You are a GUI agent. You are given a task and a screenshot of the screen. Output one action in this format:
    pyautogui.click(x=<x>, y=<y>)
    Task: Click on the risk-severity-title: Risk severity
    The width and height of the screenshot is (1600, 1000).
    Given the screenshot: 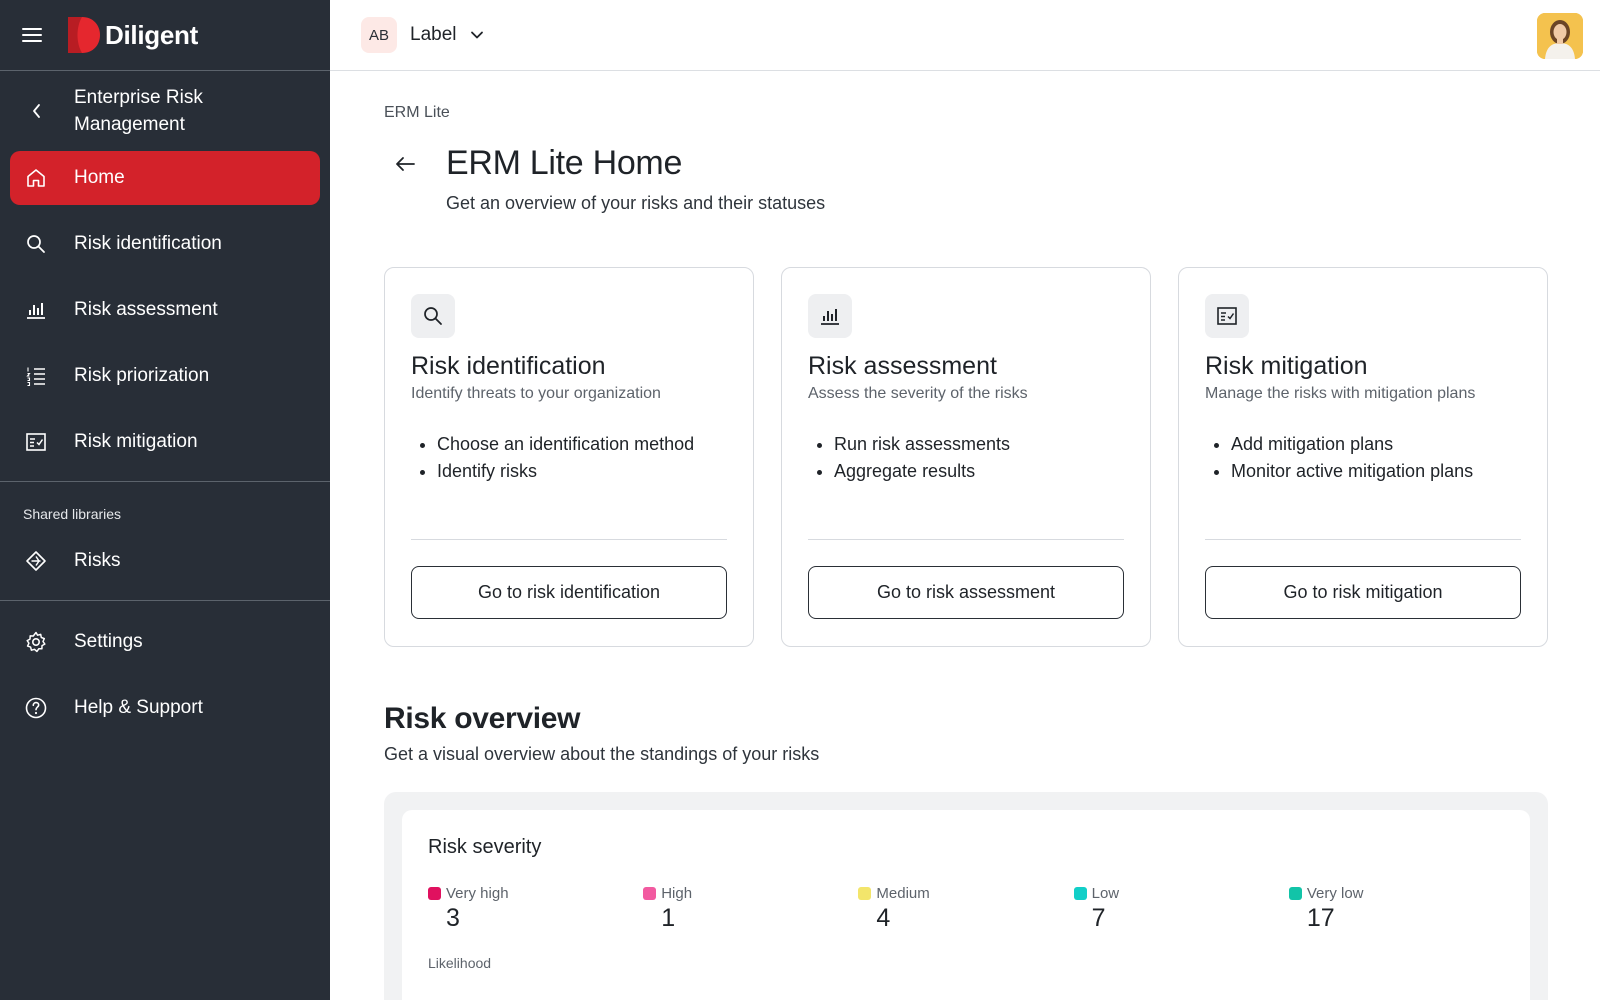 What is the action you would take?
    pyautogui.click(x=485, y=847)
    